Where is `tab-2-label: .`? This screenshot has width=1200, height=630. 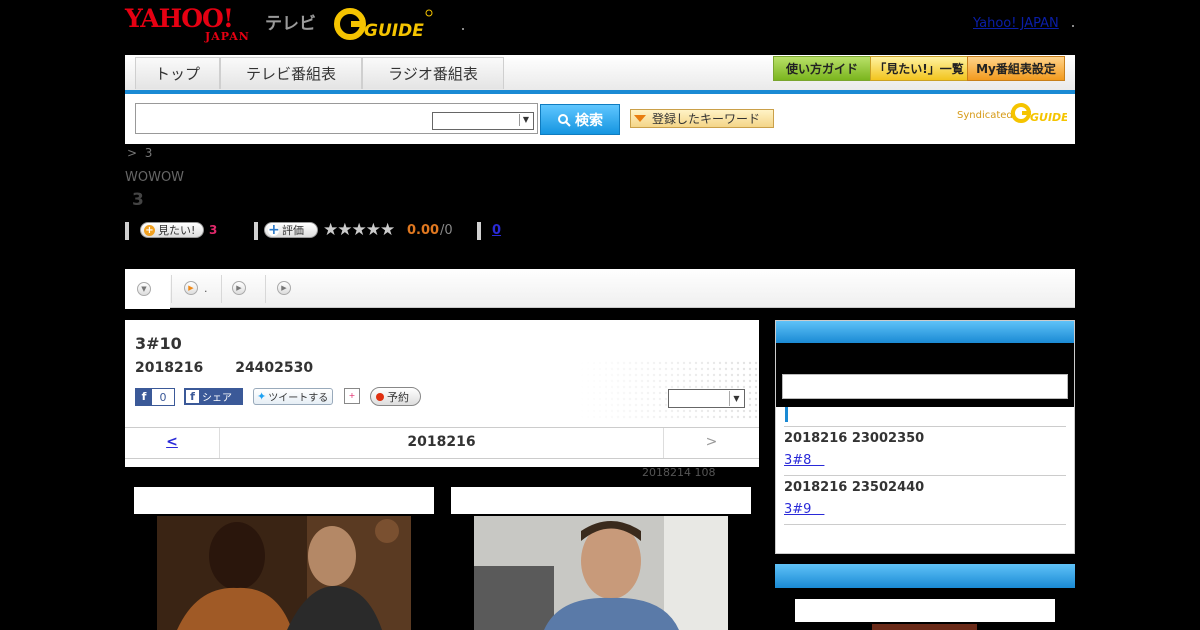 tab-2-label: . is located at coordinates (206, 288).